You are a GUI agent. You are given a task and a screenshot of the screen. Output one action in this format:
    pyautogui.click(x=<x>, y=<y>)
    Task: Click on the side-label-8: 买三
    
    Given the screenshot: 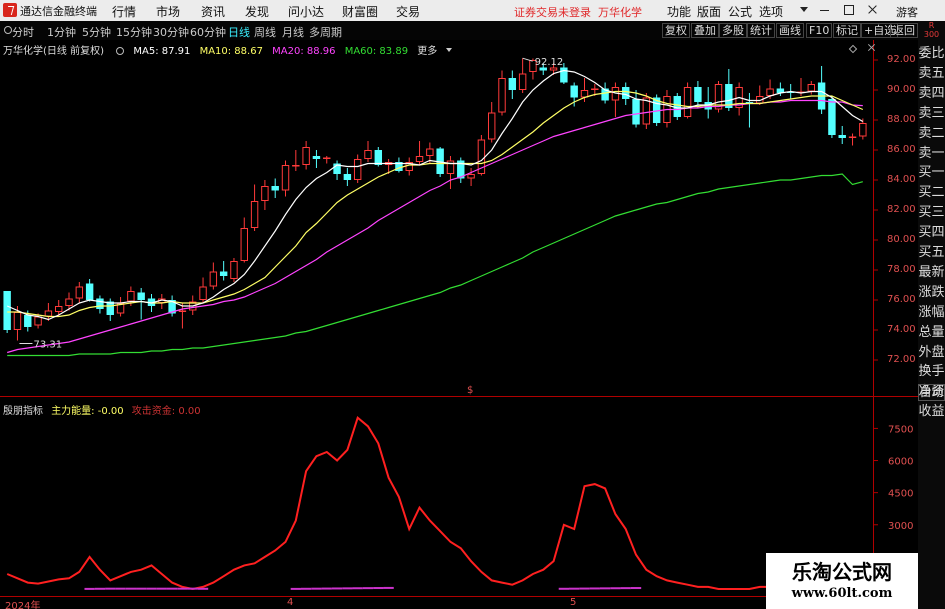 What is the action you would take?
    pyautogui.click(x=931, y=212)
    